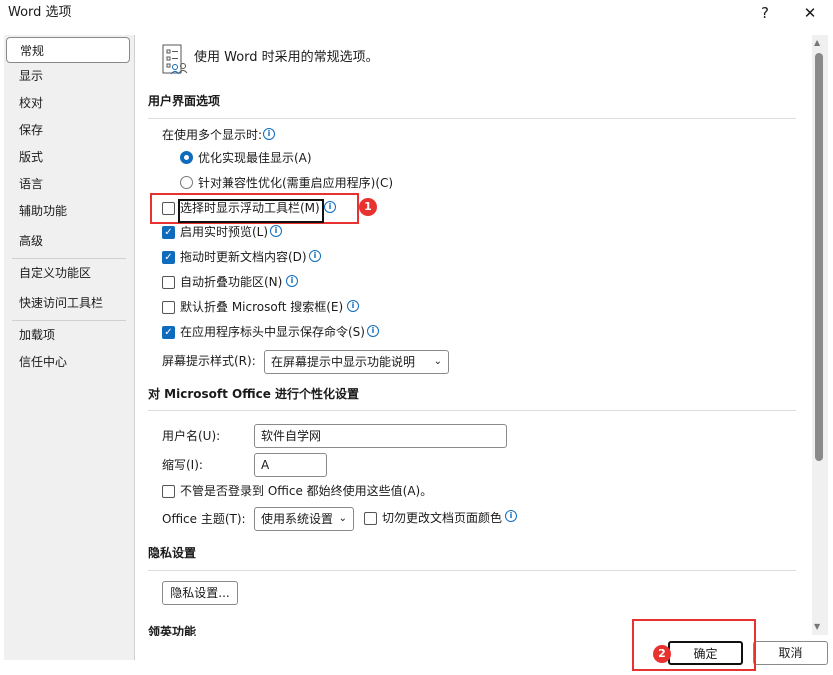 The width and height of the screenshot is (833, 675). What do you see at coordinates (175, 60) in the screenshot?
I see `general-options-icon` at bounding box center [175, 60].